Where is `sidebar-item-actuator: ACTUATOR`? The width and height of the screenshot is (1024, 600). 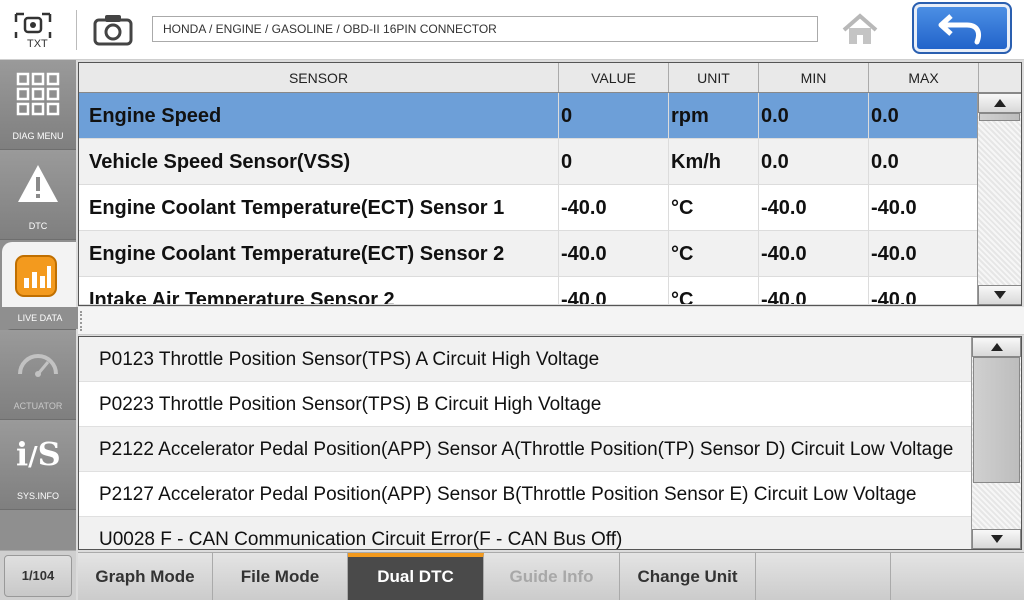 sidebar-item-actuator: ACTUATOR is located at coordinates (38, 375).